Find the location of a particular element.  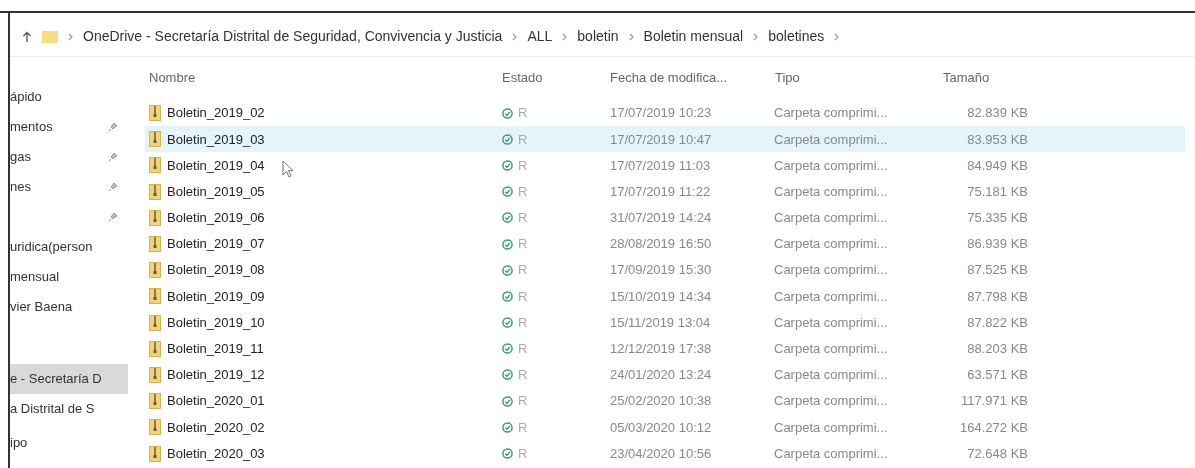

column-header: Tipo is located at coordinates (857, 78).